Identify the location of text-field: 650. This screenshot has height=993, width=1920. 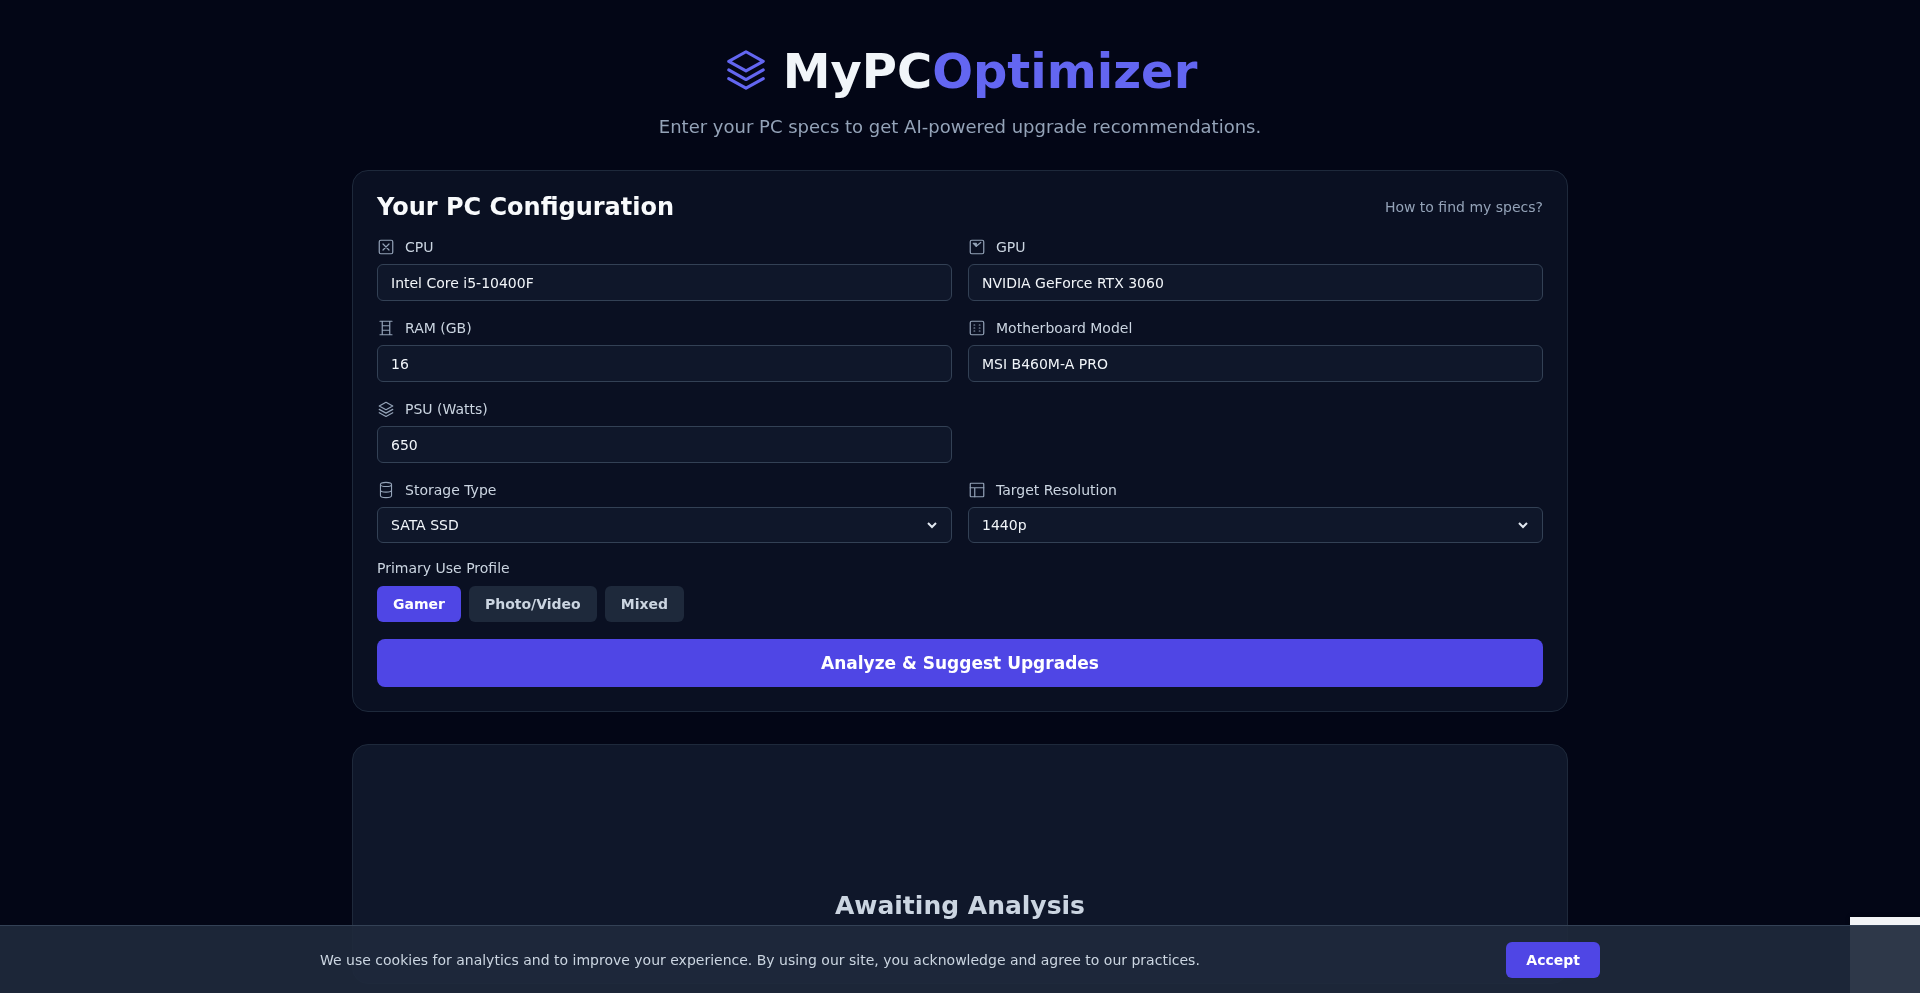
(664, 444).